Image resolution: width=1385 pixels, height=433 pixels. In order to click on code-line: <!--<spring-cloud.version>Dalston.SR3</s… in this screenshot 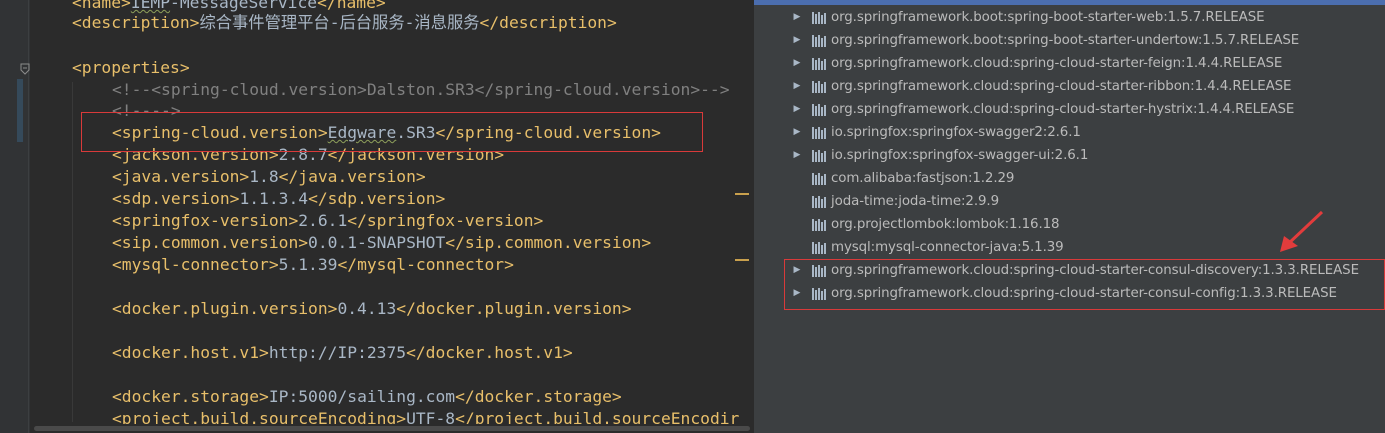, I will do `click(421, 90)`.